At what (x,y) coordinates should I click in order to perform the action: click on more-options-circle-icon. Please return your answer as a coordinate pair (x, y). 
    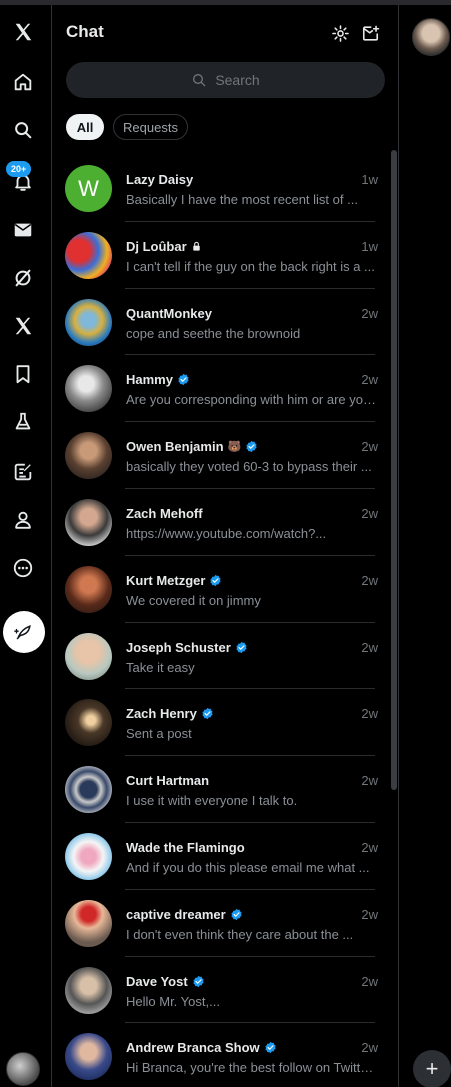
    Looking at the image, I should click on (23, 568).